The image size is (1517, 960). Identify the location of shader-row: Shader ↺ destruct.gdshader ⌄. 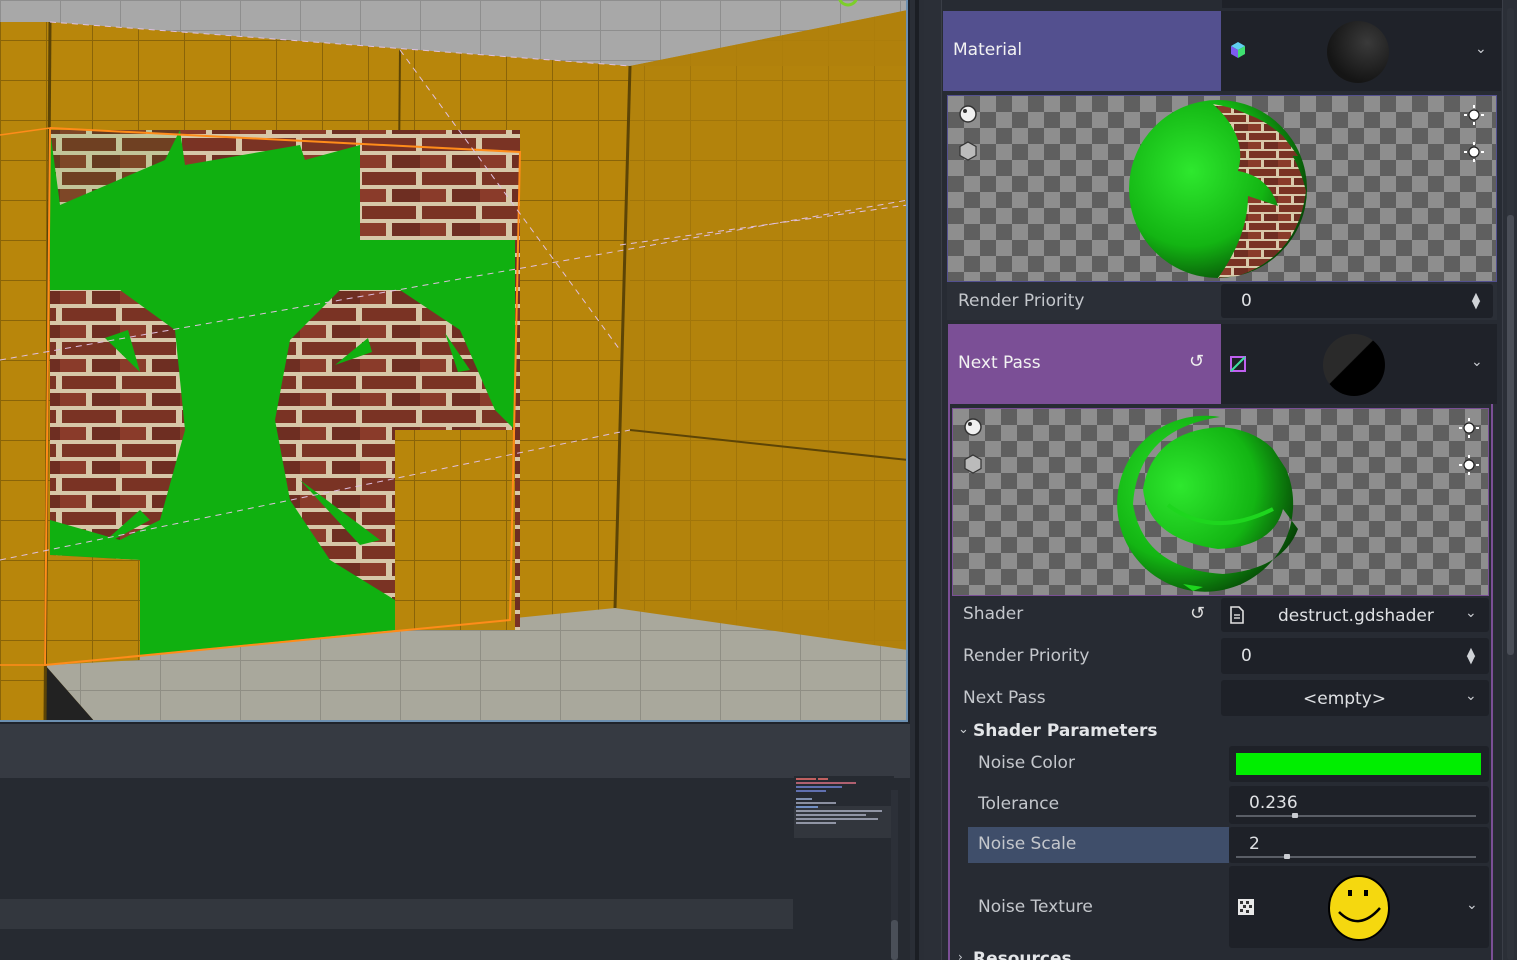
(1220, 615).